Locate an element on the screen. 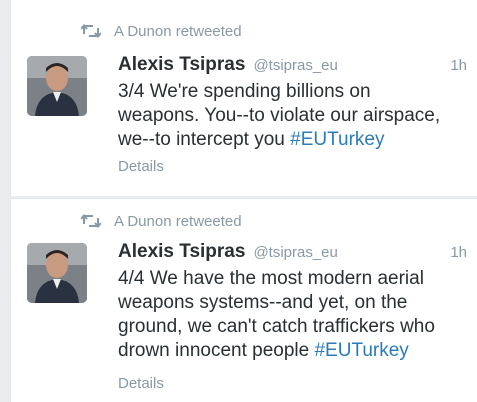 Image resolution: width=477 pixels, height=402 pixels. tweet-text-line: weapons. You--to violate our airspace, is located at coordinates (279, 115).